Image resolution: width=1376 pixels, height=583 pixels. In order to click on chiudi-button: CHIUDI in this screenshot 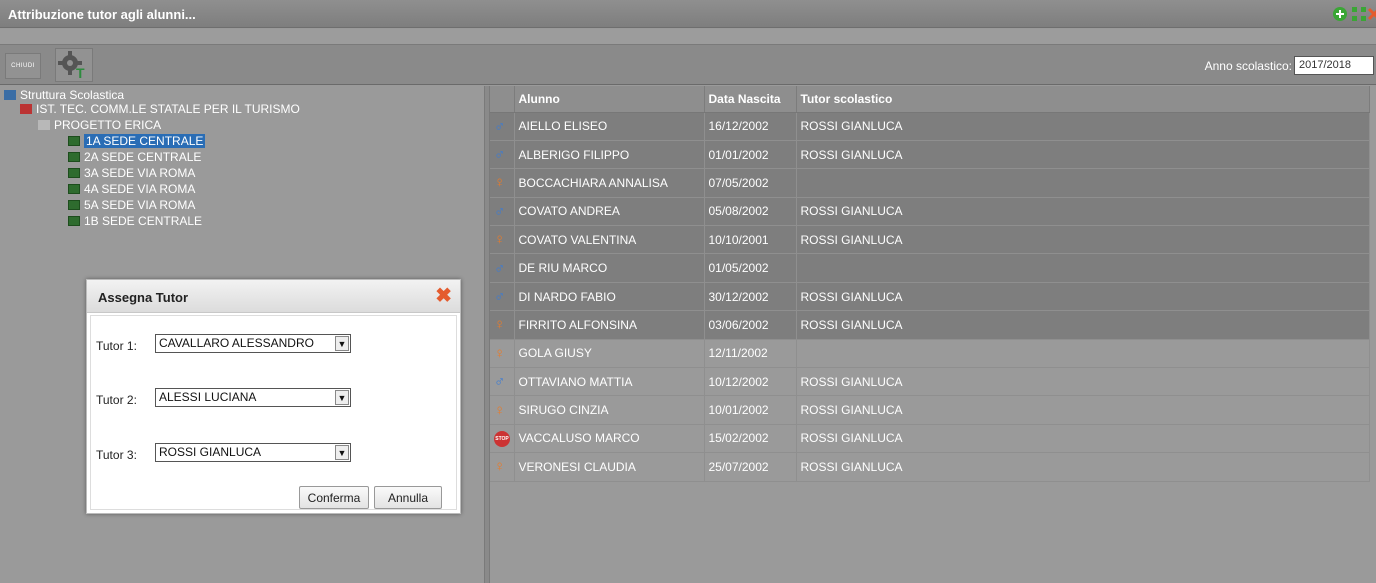, I will do `click(23, 66)`.